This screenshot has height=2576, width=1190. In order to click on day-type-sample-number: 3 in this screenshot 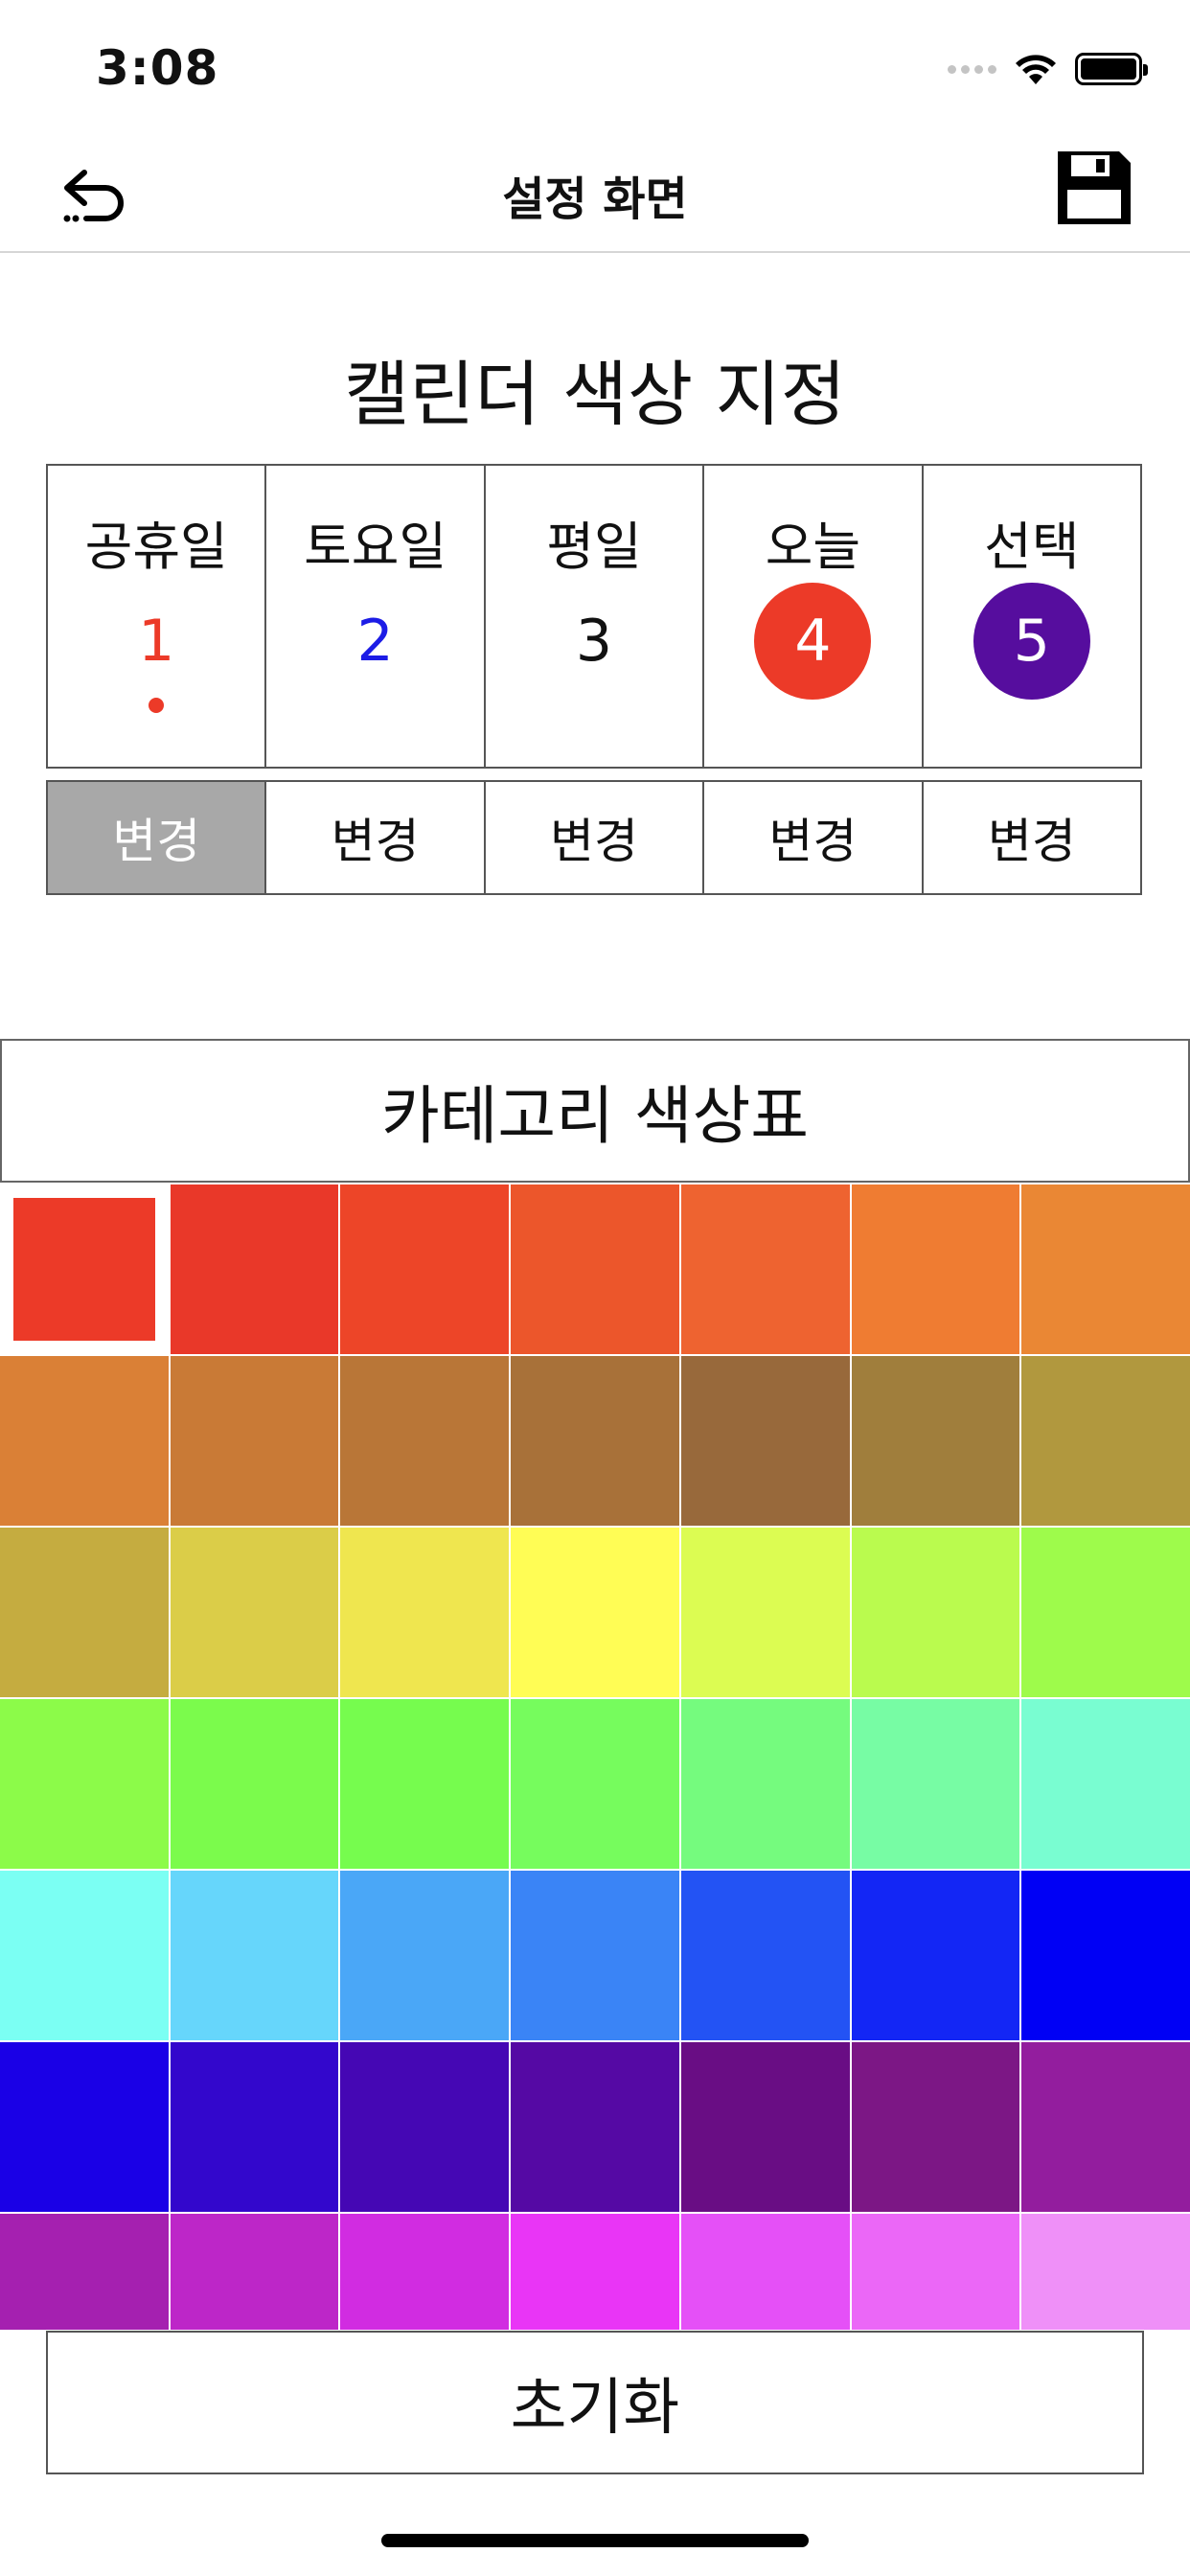, I will do `click(594, 642)`.